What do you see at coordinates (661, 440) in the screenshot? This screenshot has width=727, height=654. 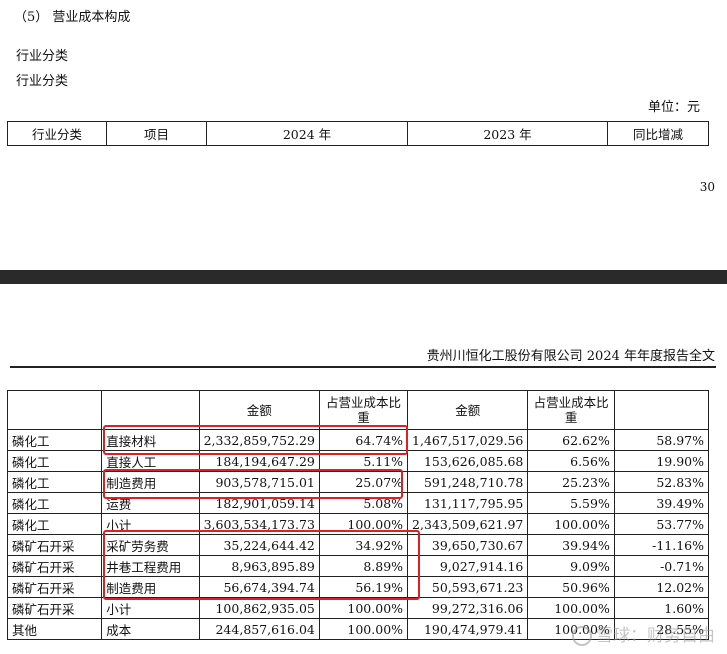 I see `cell-yoy: 58.97%` at bounding box center [661, 440].